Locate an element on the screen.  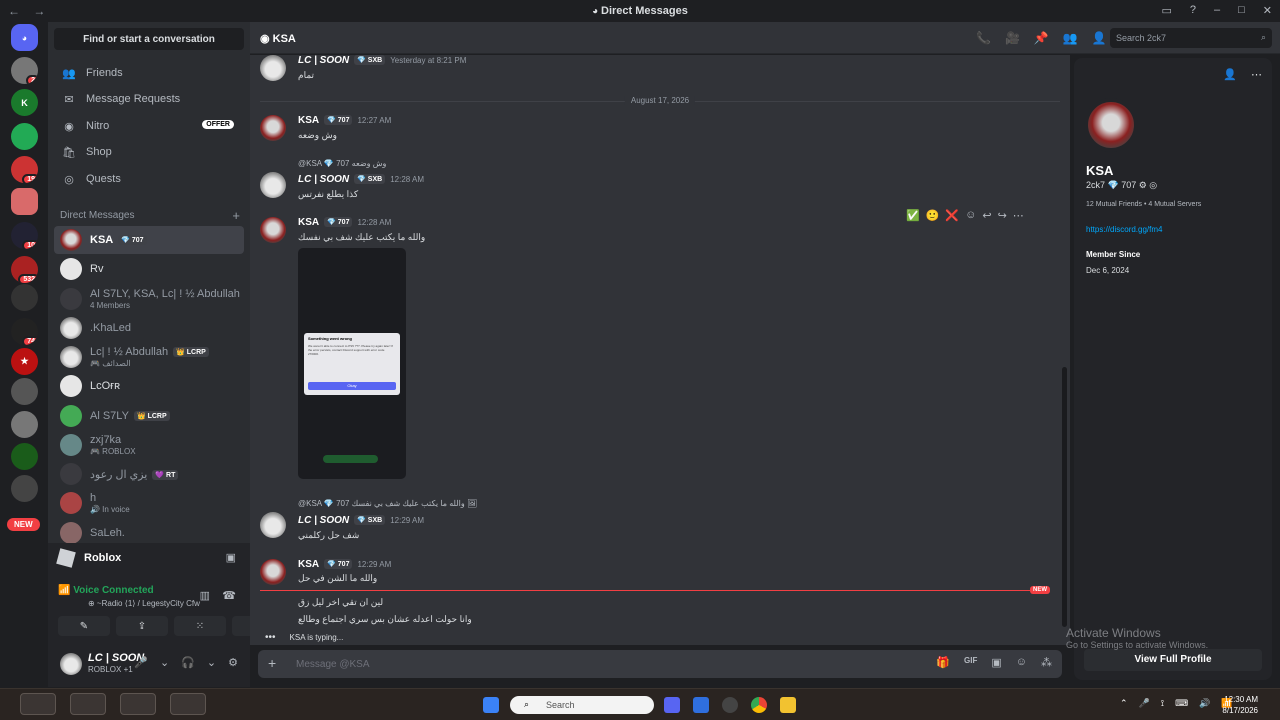
voice-channel-name: ⊕ ~Radio ⟨1⟩ / LegestyCity Cfw is located at coordinates (144, 603).